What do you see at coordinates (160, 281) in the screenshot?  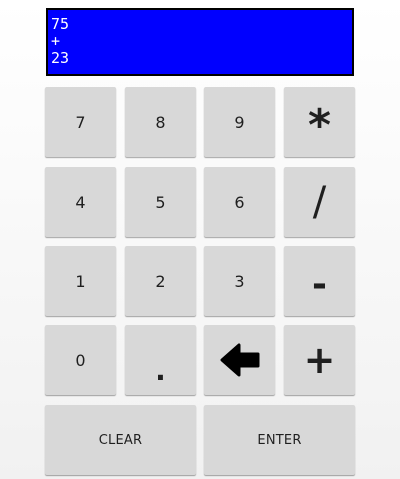 I see `key-2: 2` at bounding box center [160, 281].